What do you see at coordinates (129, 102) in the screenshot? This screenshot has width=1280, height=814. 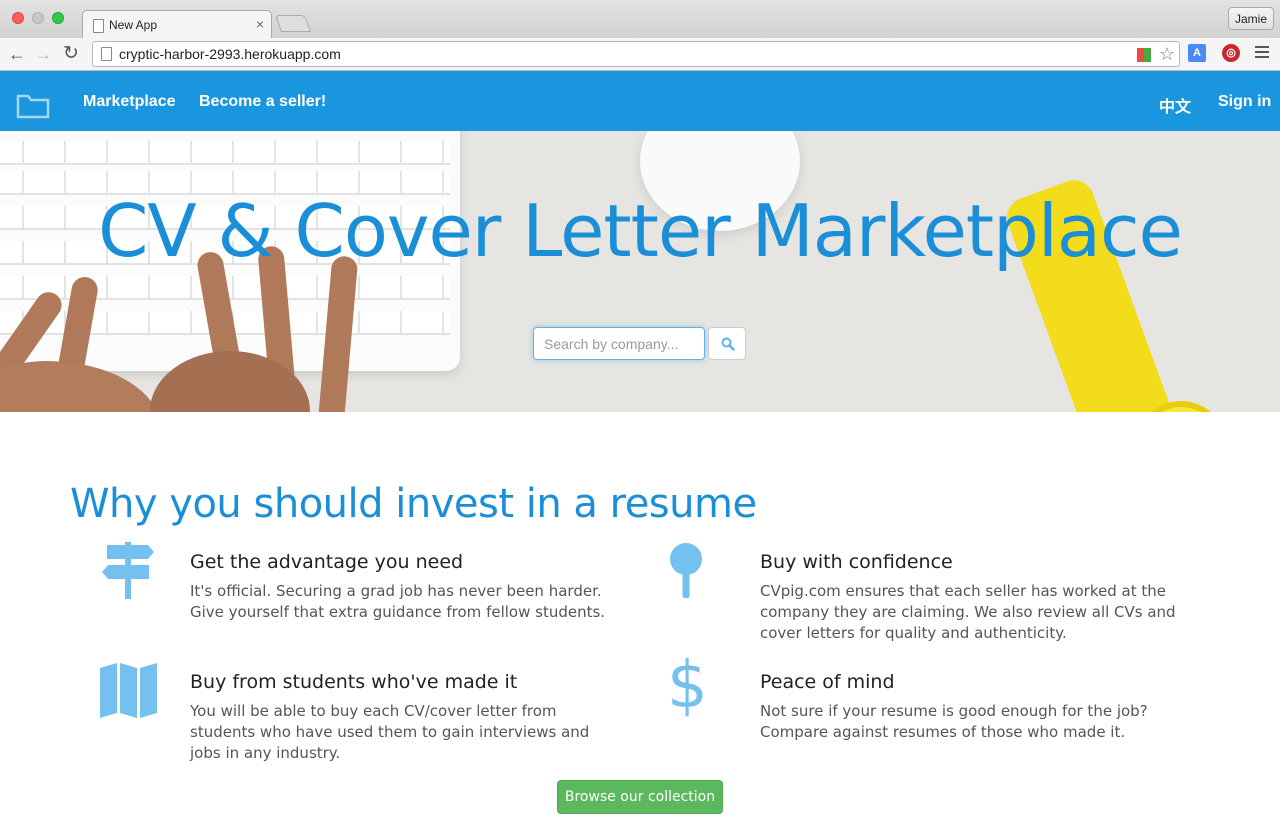 I see `nav-marketplace-link: Marketplace` at bounding box center [129, 102].